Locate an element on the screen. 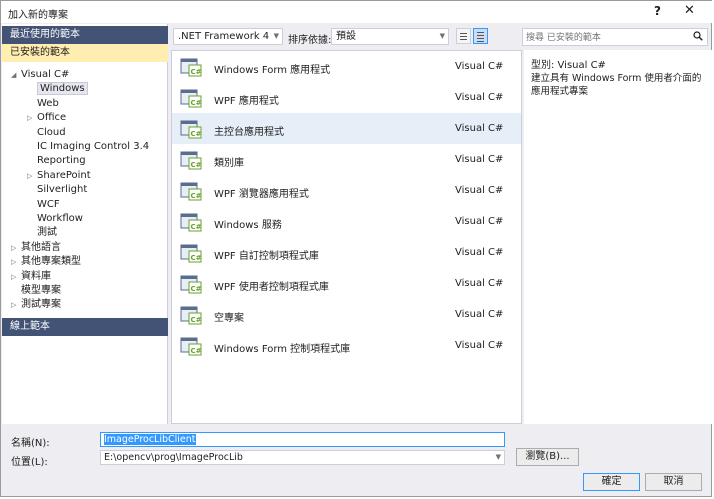  sidebar-installed-templates: 已安裝的範本 is located at coordinates (85, 53).